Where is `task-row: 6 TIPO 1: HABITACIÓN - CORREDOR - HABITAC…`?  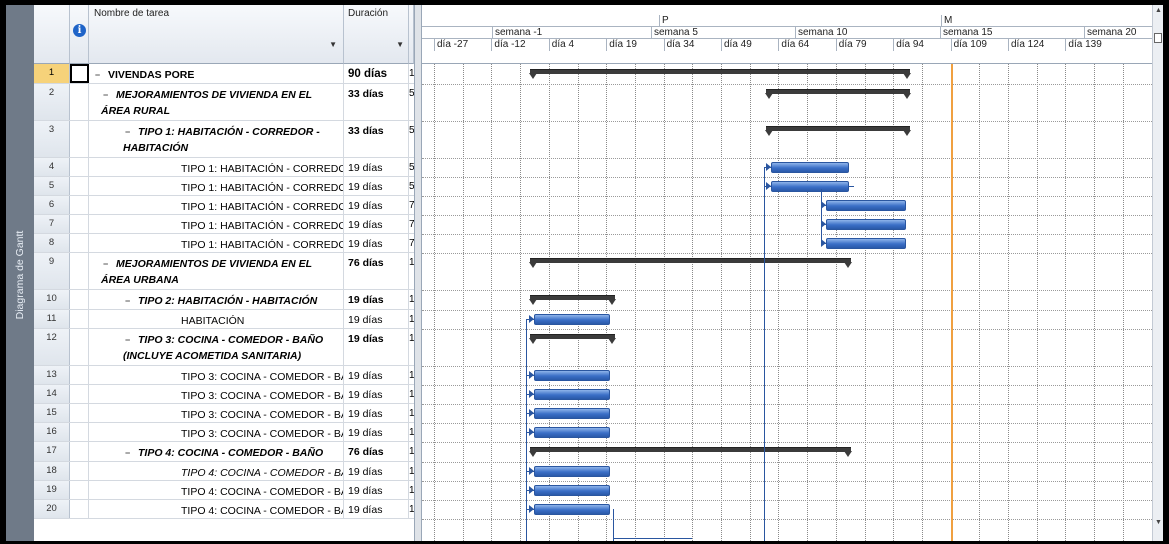 task-row: 6 TIPO 1: HABITACIÓN - CORREDOR - HABITAC… is located at coordinates (224, 205).